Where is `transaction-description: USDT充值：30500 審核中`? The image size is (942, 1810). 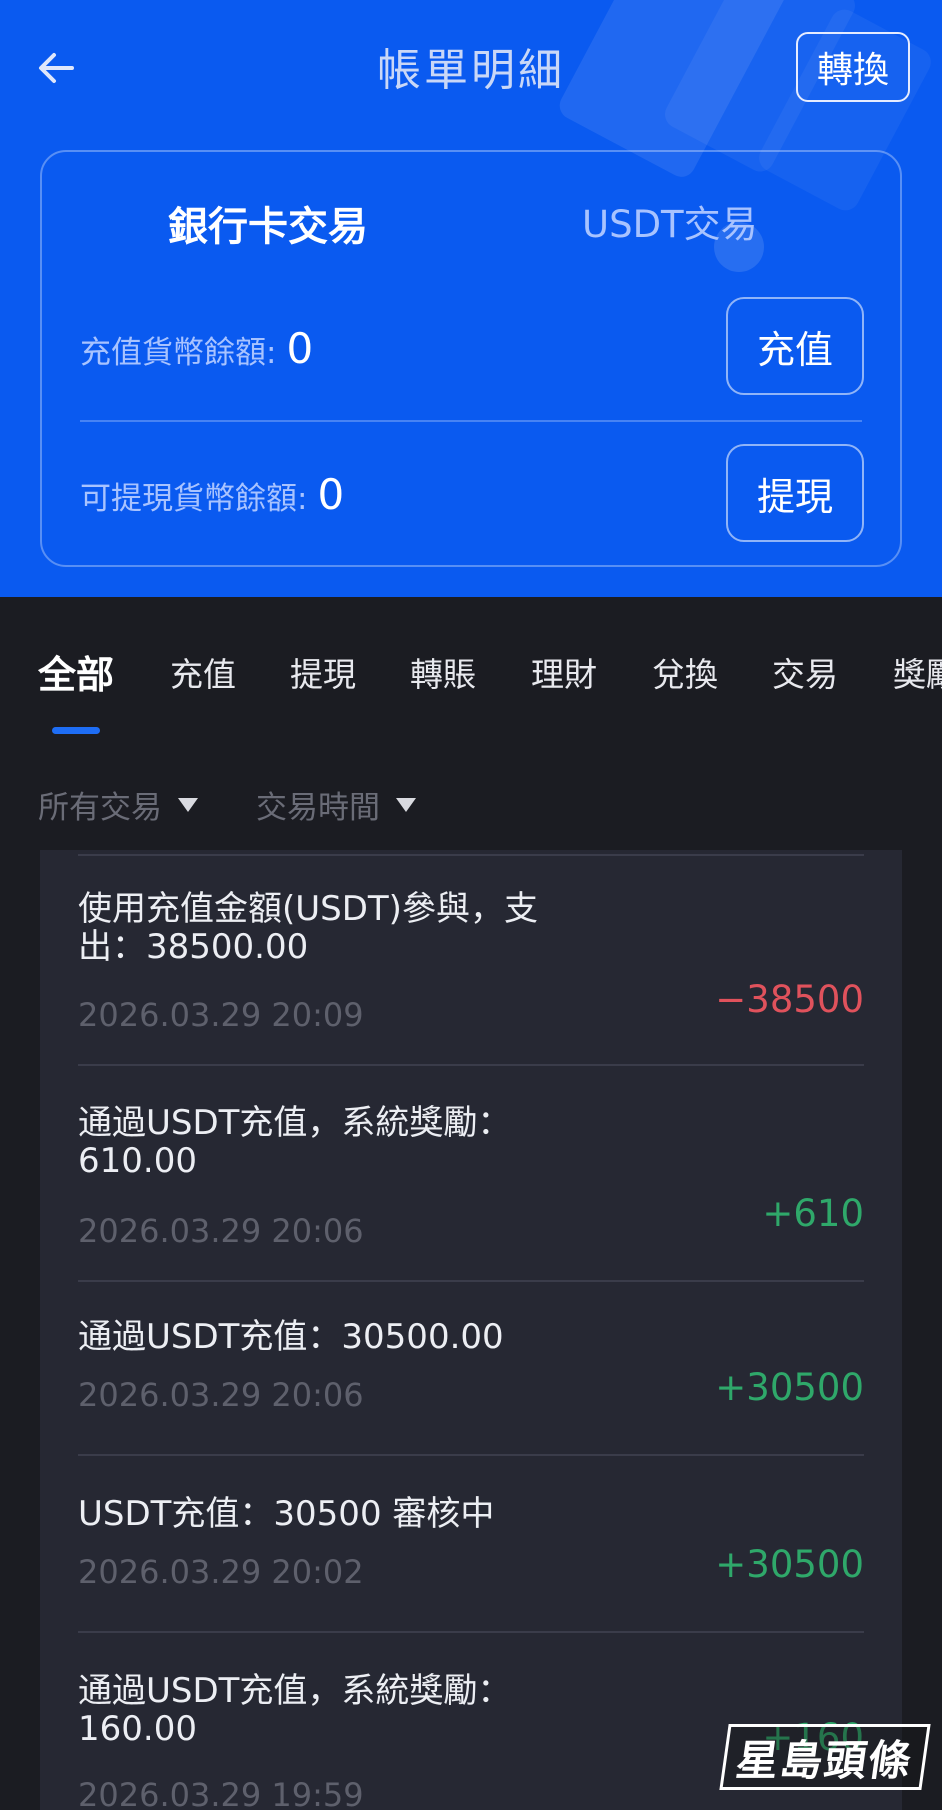 transaction-description: USDT充值：30500 審核中 is located at coordinates (286, 1514).